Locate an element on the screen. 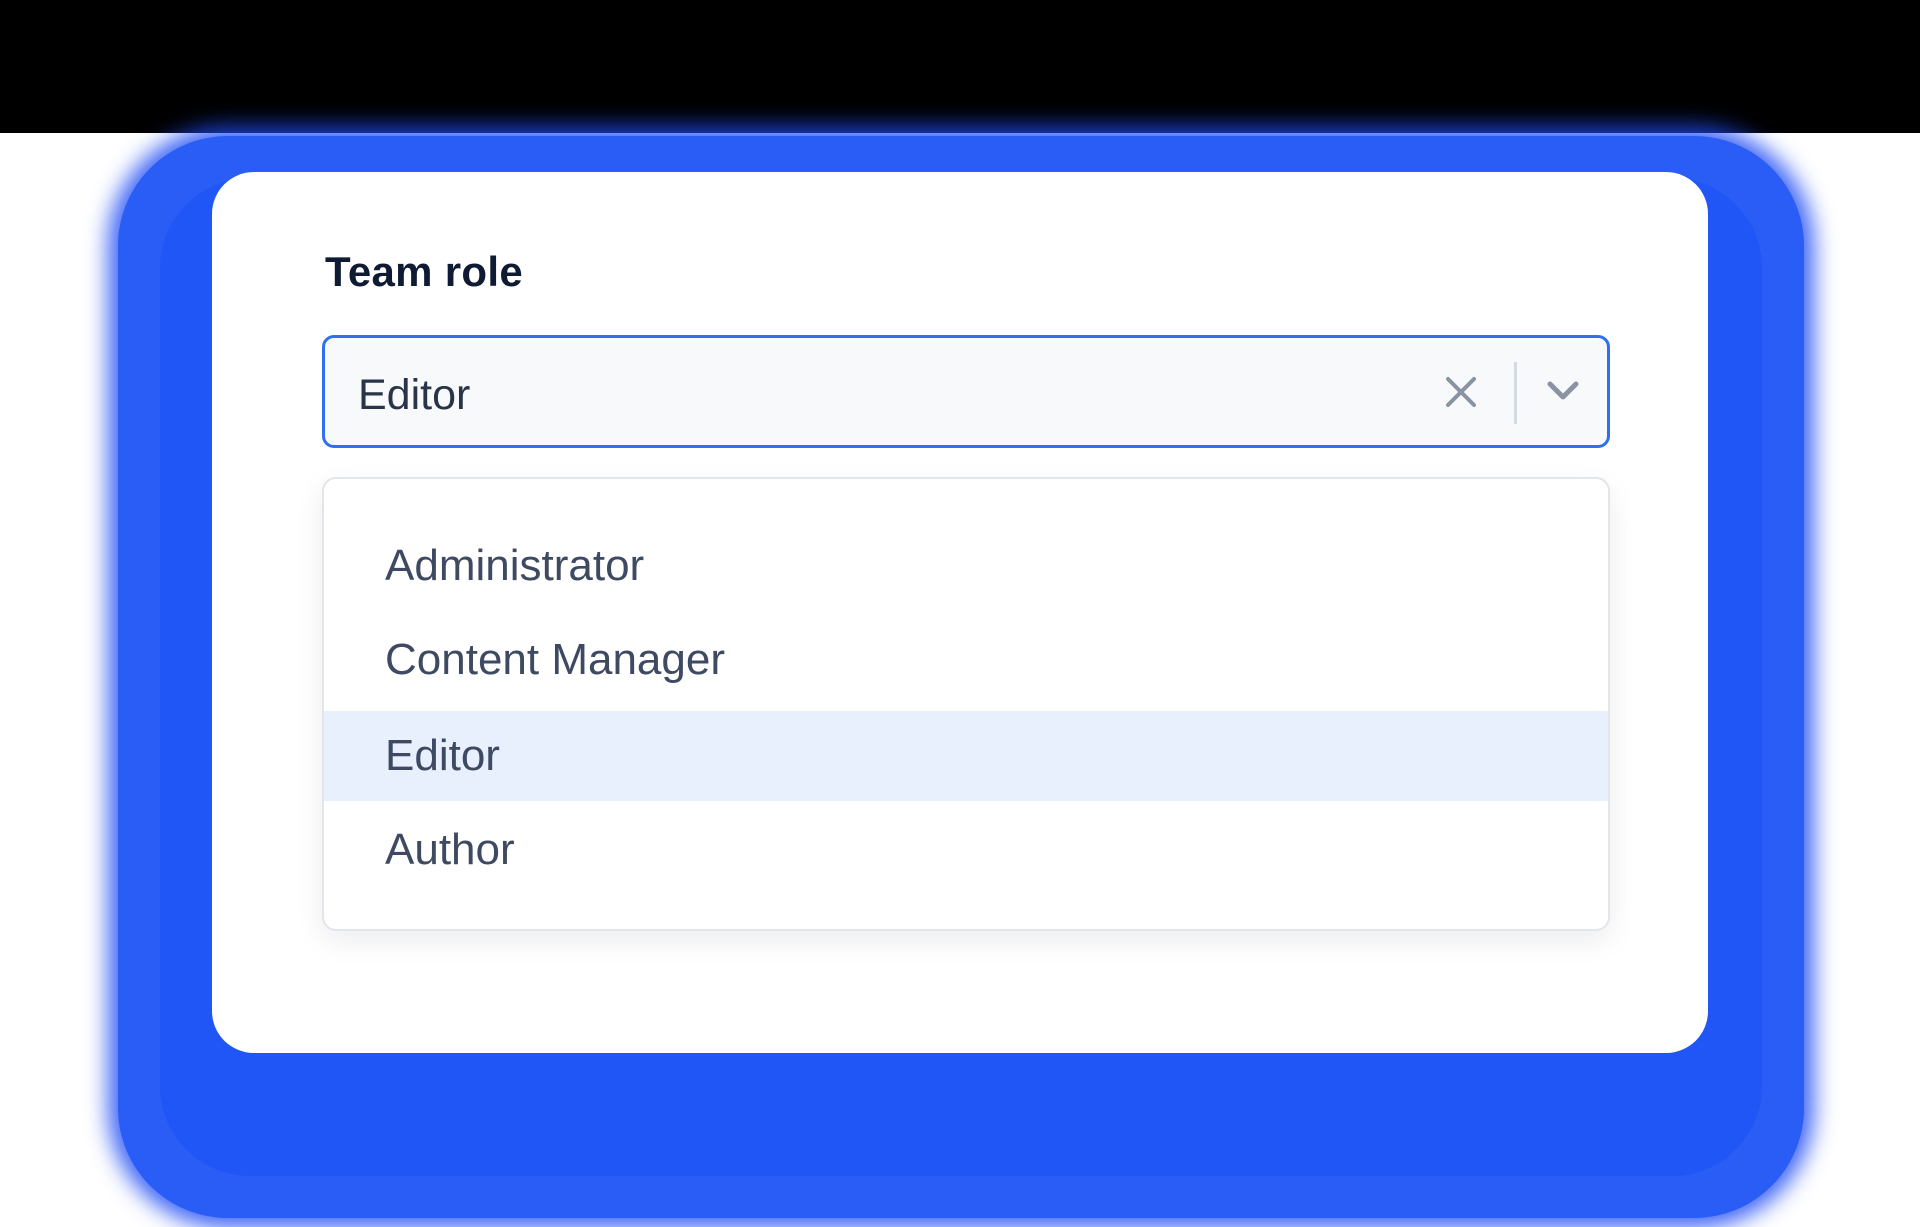 This screenshot has height=1227, width=1920. close-icon is located at coordinates (1461, 392).